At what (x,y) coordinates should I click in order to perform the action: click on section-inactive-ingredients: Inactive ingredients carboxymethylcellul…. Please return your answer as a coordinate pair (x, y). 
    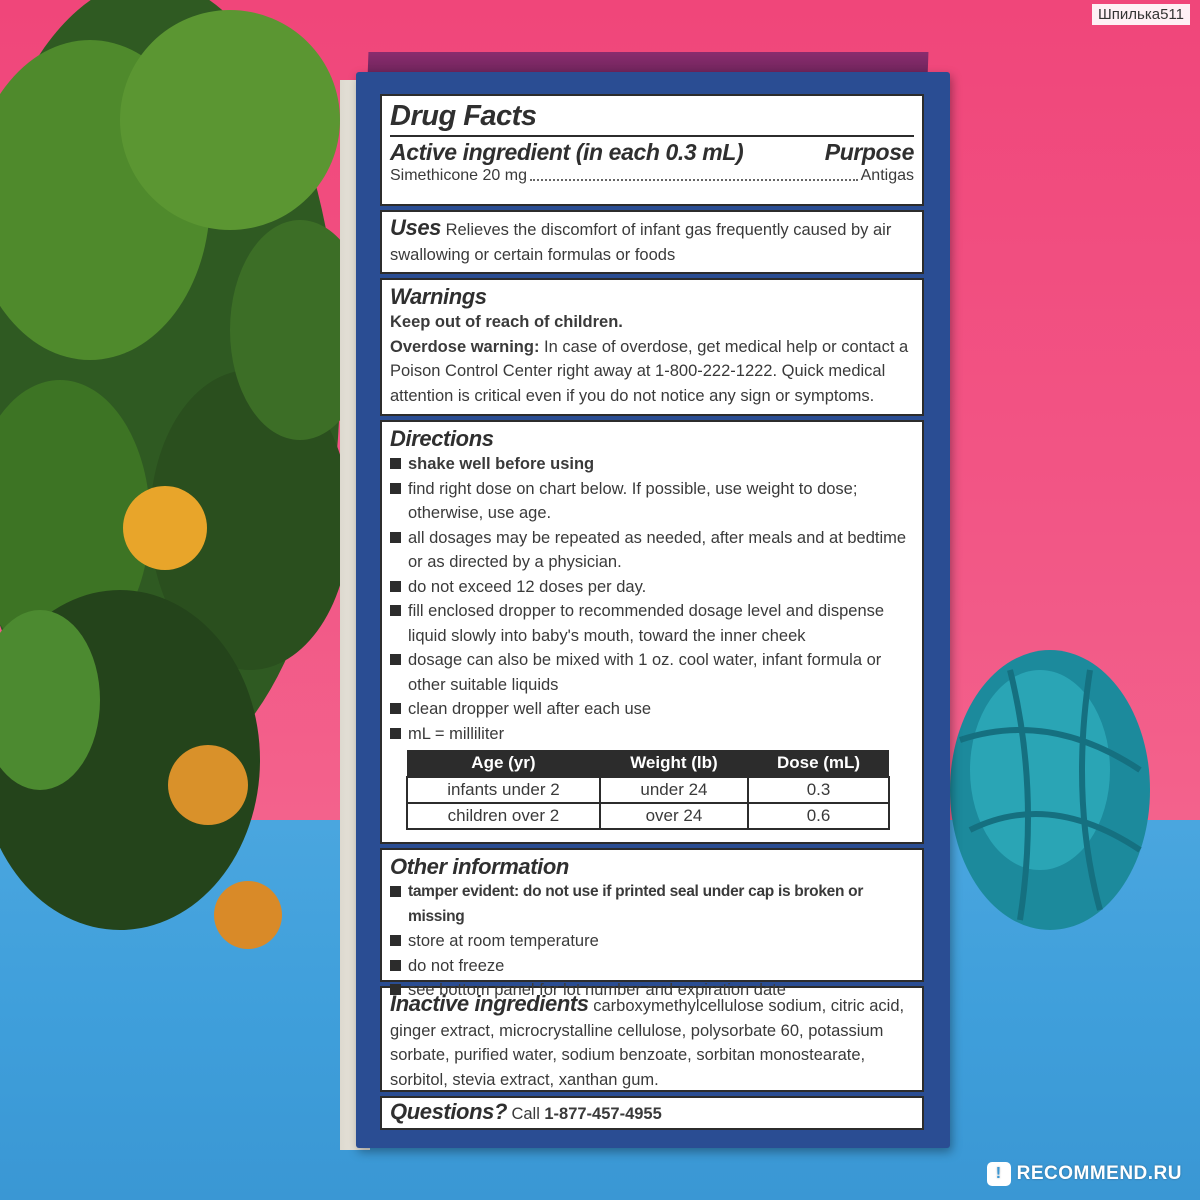
    Looking at the image, I should click on (652, 1039).